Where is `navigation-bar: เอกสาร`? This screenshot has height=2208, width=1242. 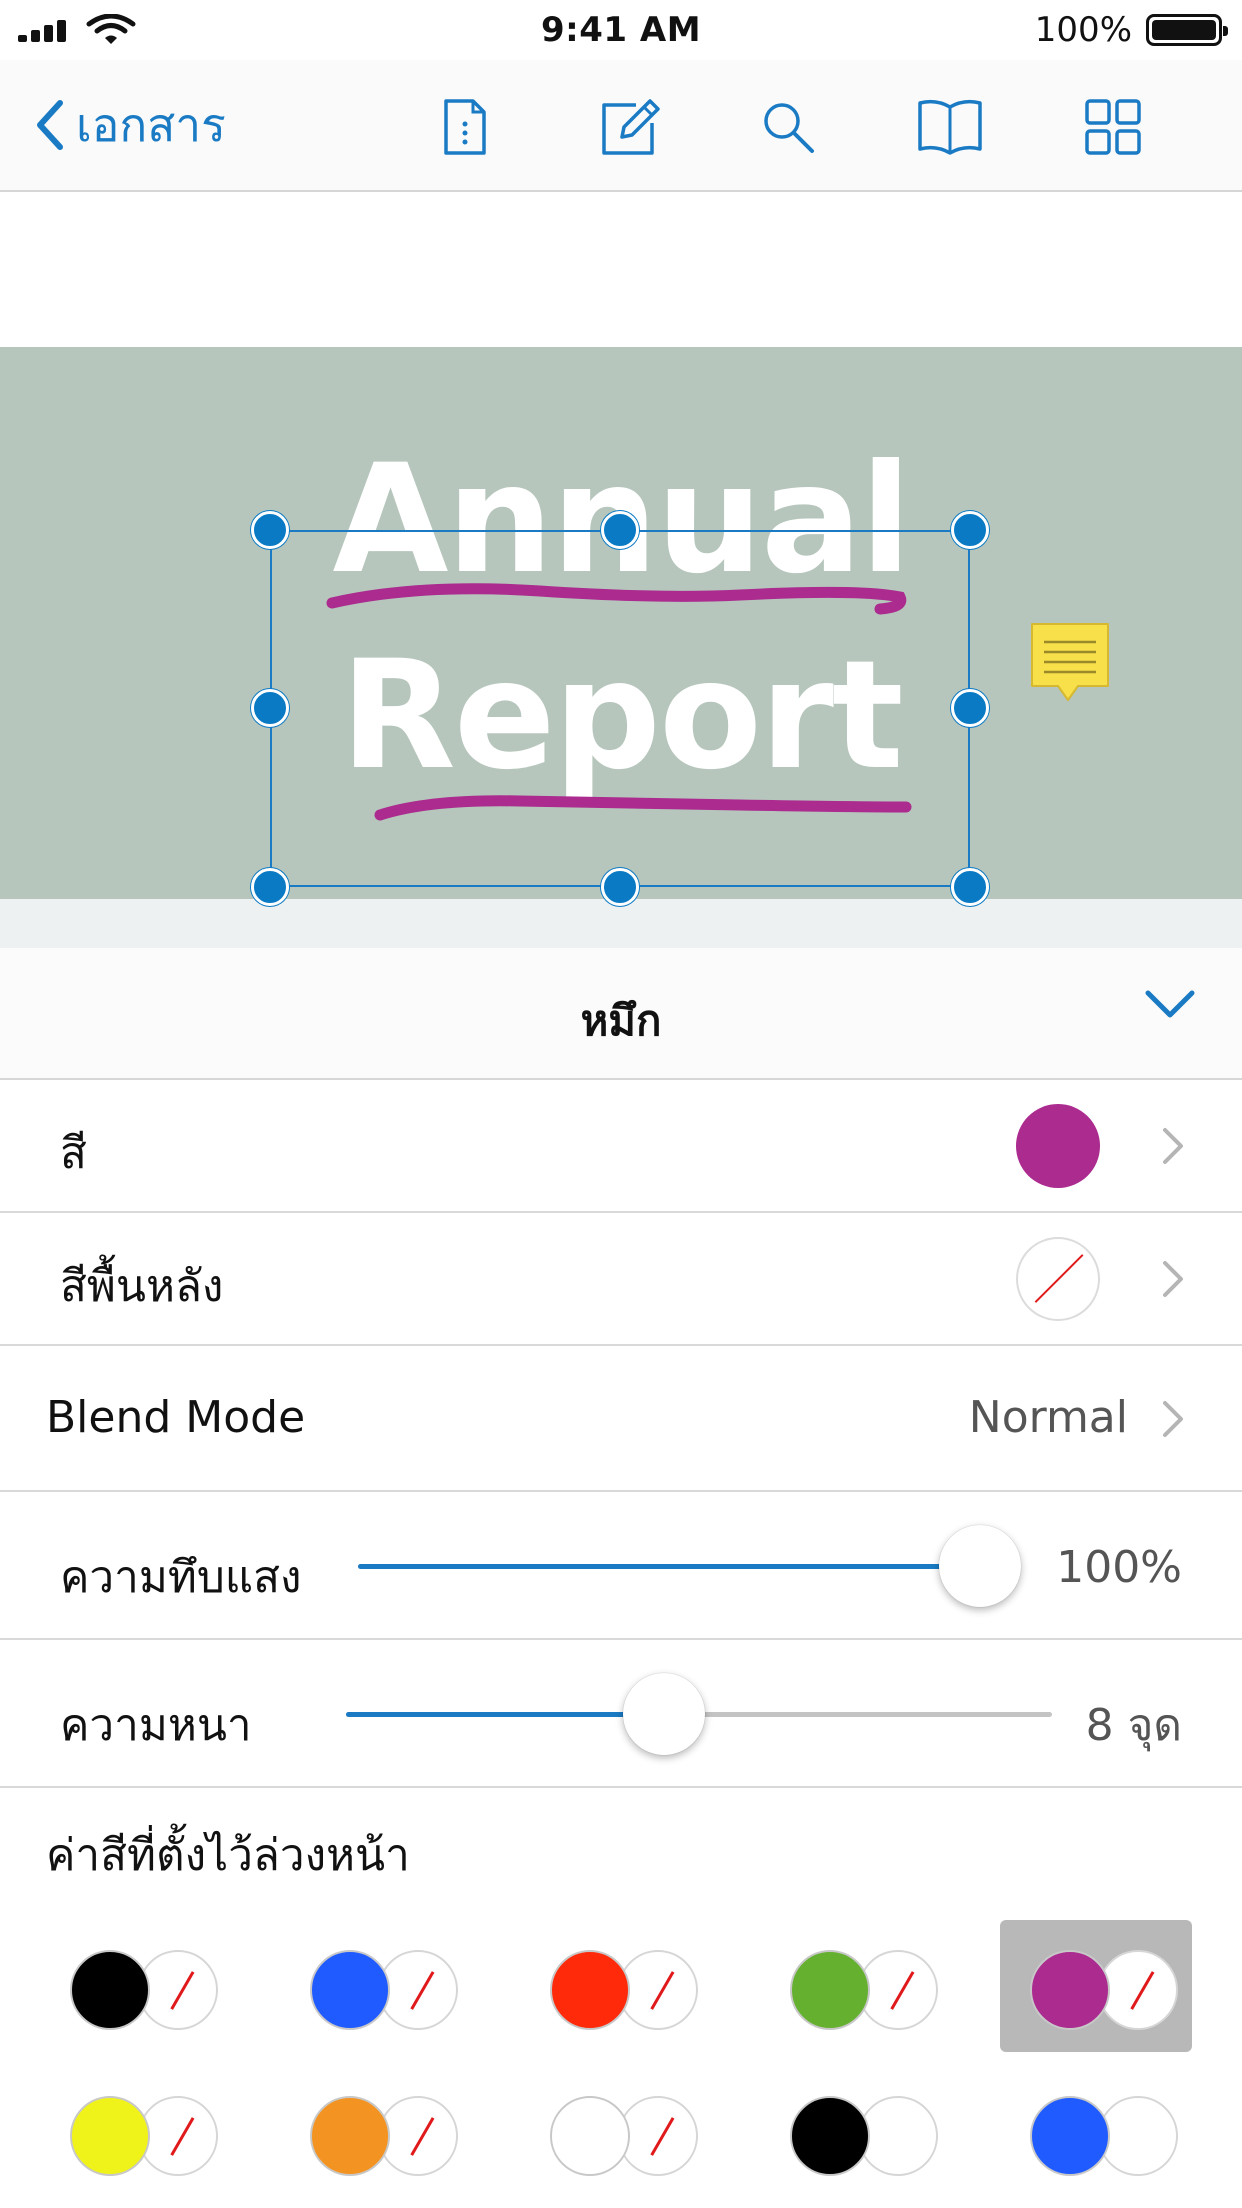
navigation-bar: เอกสาร is located at coordinates (621, 126).